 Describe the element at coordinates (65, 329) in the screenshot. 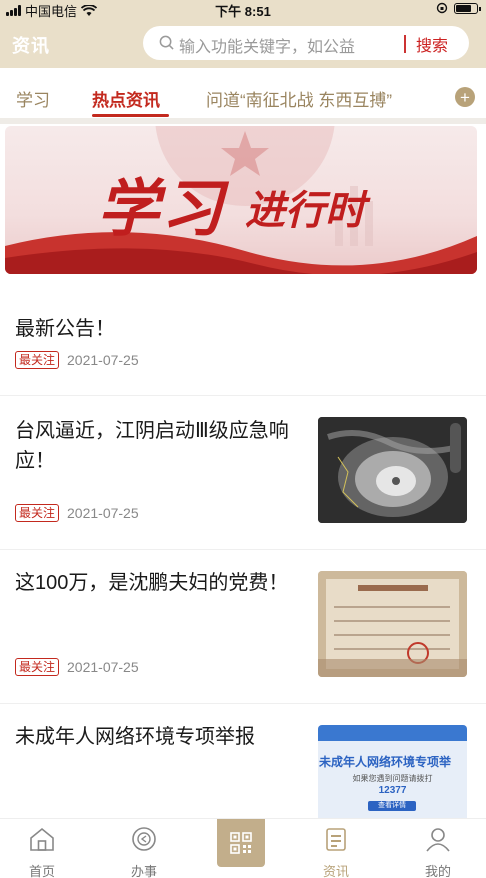

I see `news-title: 最新公告！` at that location.